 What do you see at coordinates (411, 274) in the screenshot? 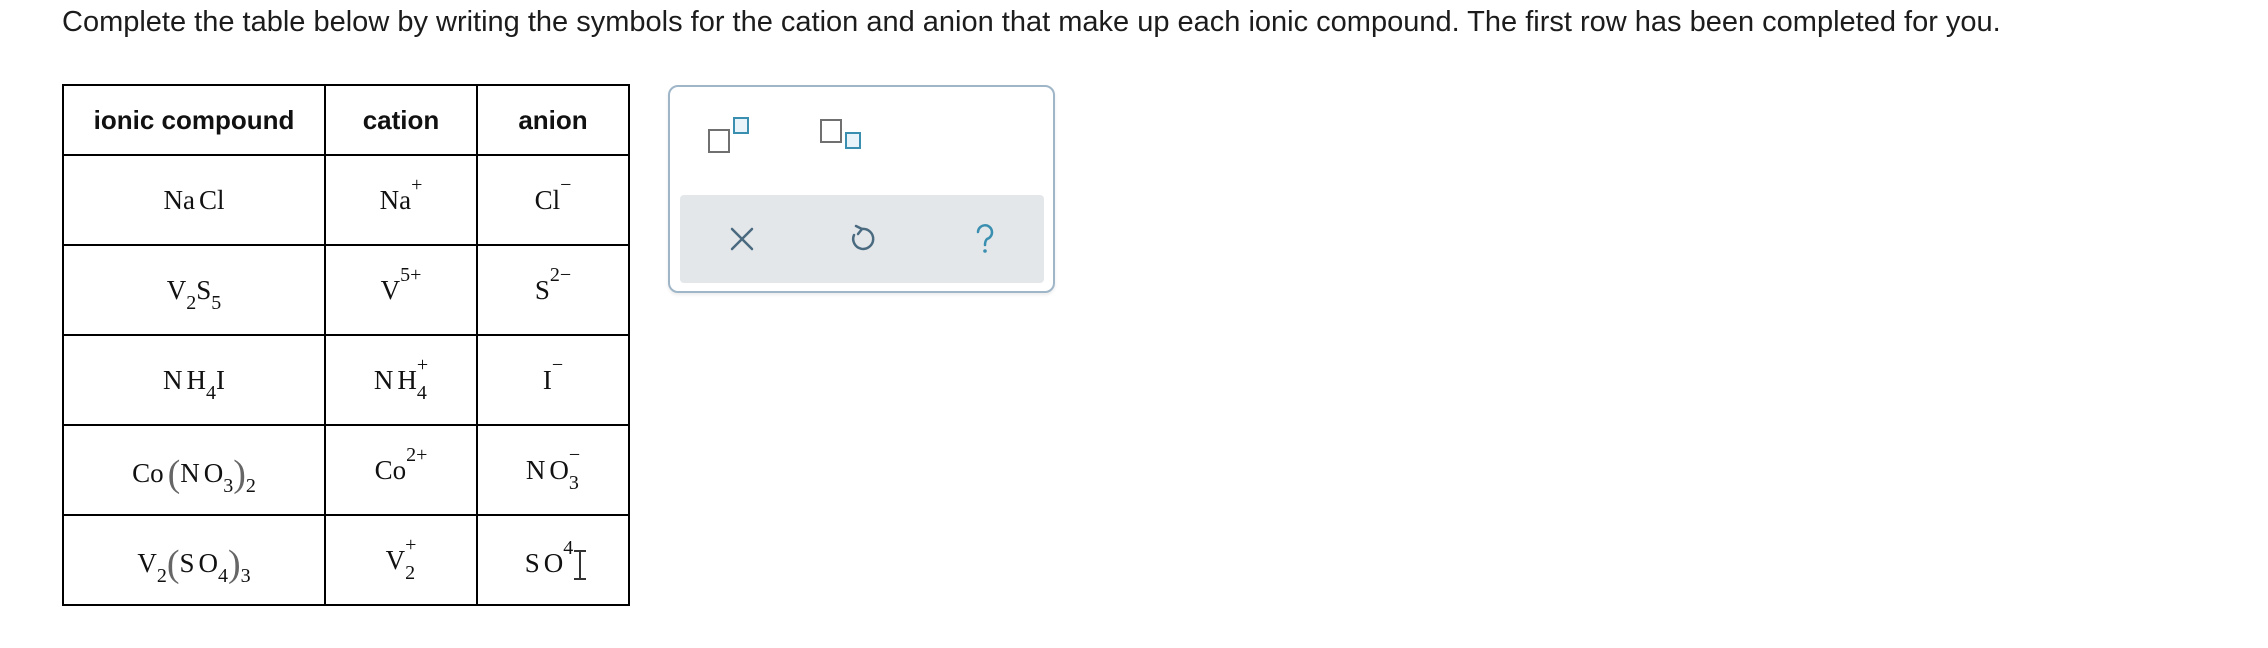
I see `charge-superscript: 5+` at bounding box center [411, 274].